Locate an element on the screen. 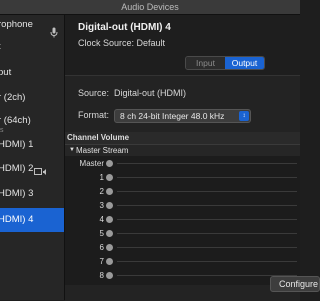 Image resolution: width=320 pixels, height=301 pixels. device-item-hdmi-1: HDMI) 1 is located at coordinates (32, 145).